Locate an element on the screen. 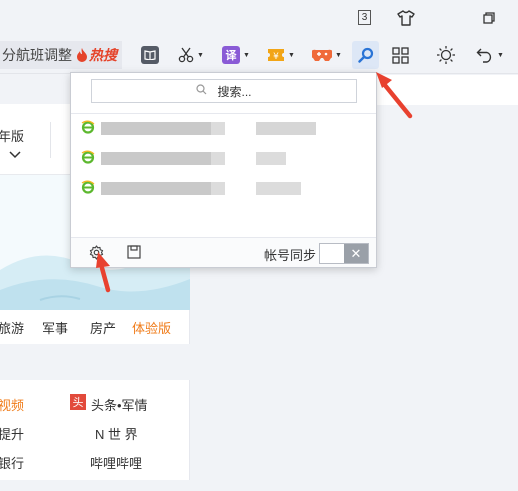 Image resolution: width=518 pixels, height=491 pixels. scissors-icon is located at coordinates (186, 55).